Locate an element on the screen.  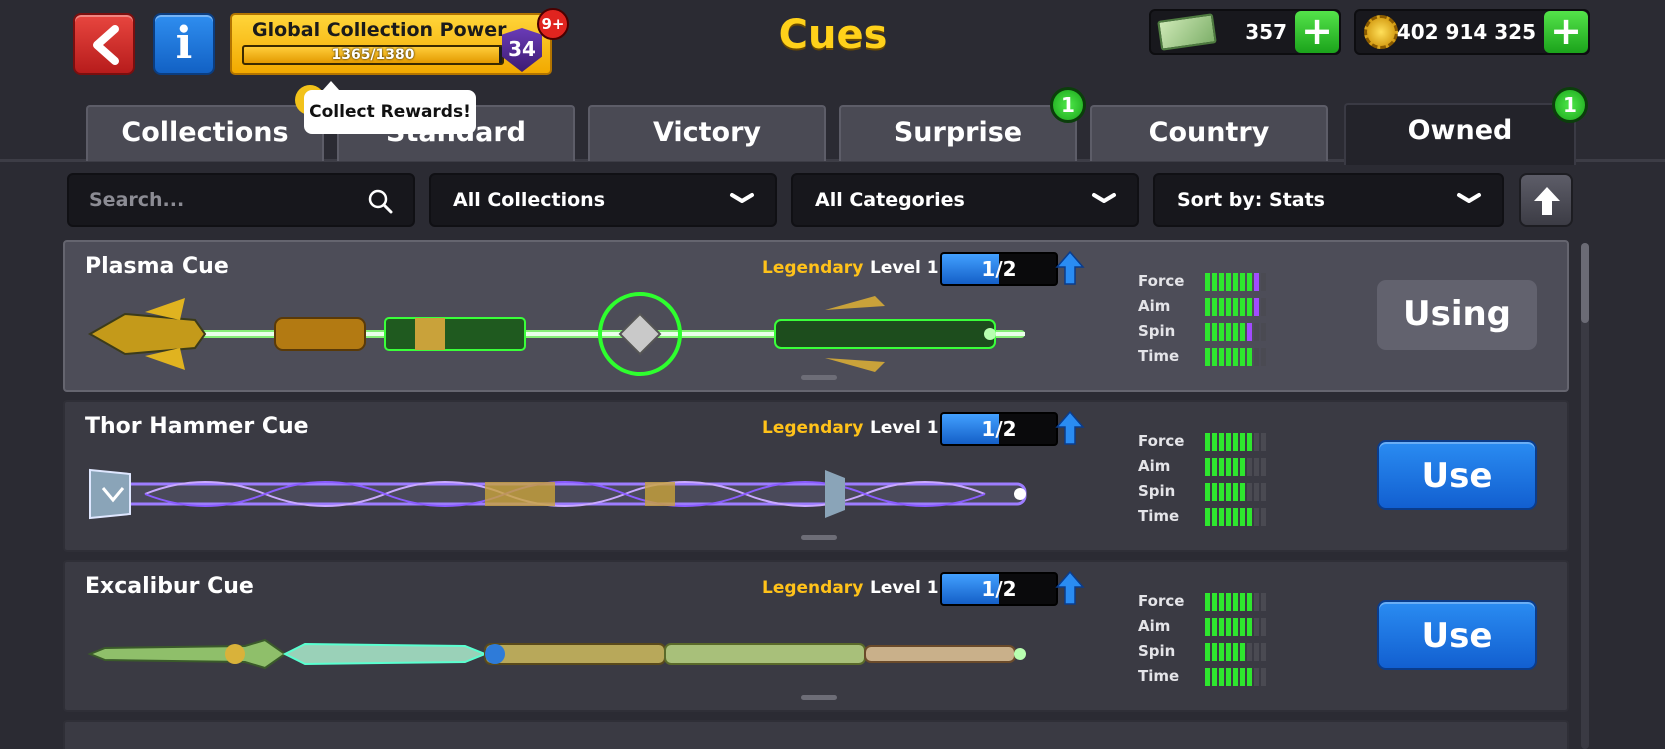
tab-surprise-badge: 1 is located at coordinates (1068, 105).